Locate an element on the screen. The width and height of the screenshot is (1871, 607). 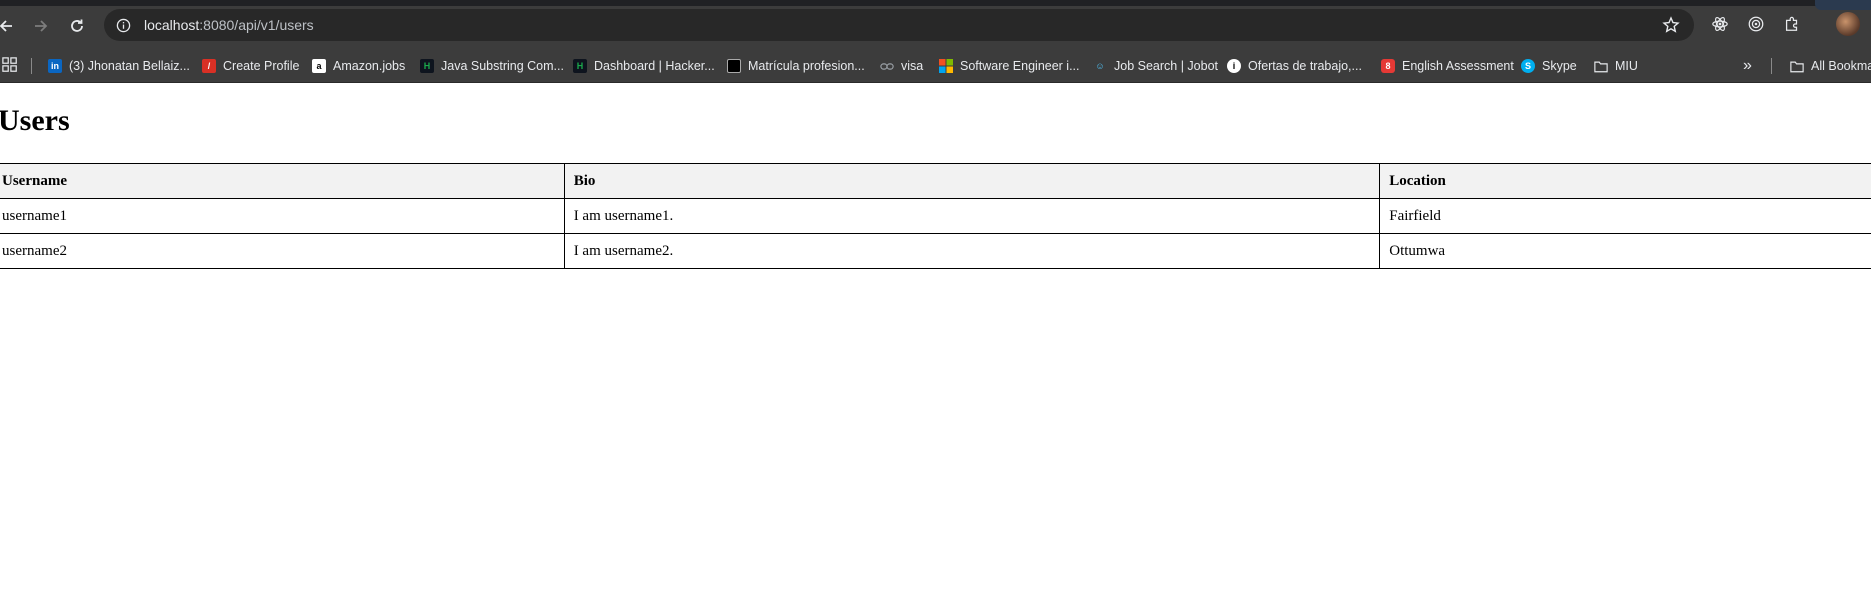
bookmark-skype: S Skype is located at coordinates (1549, 66).